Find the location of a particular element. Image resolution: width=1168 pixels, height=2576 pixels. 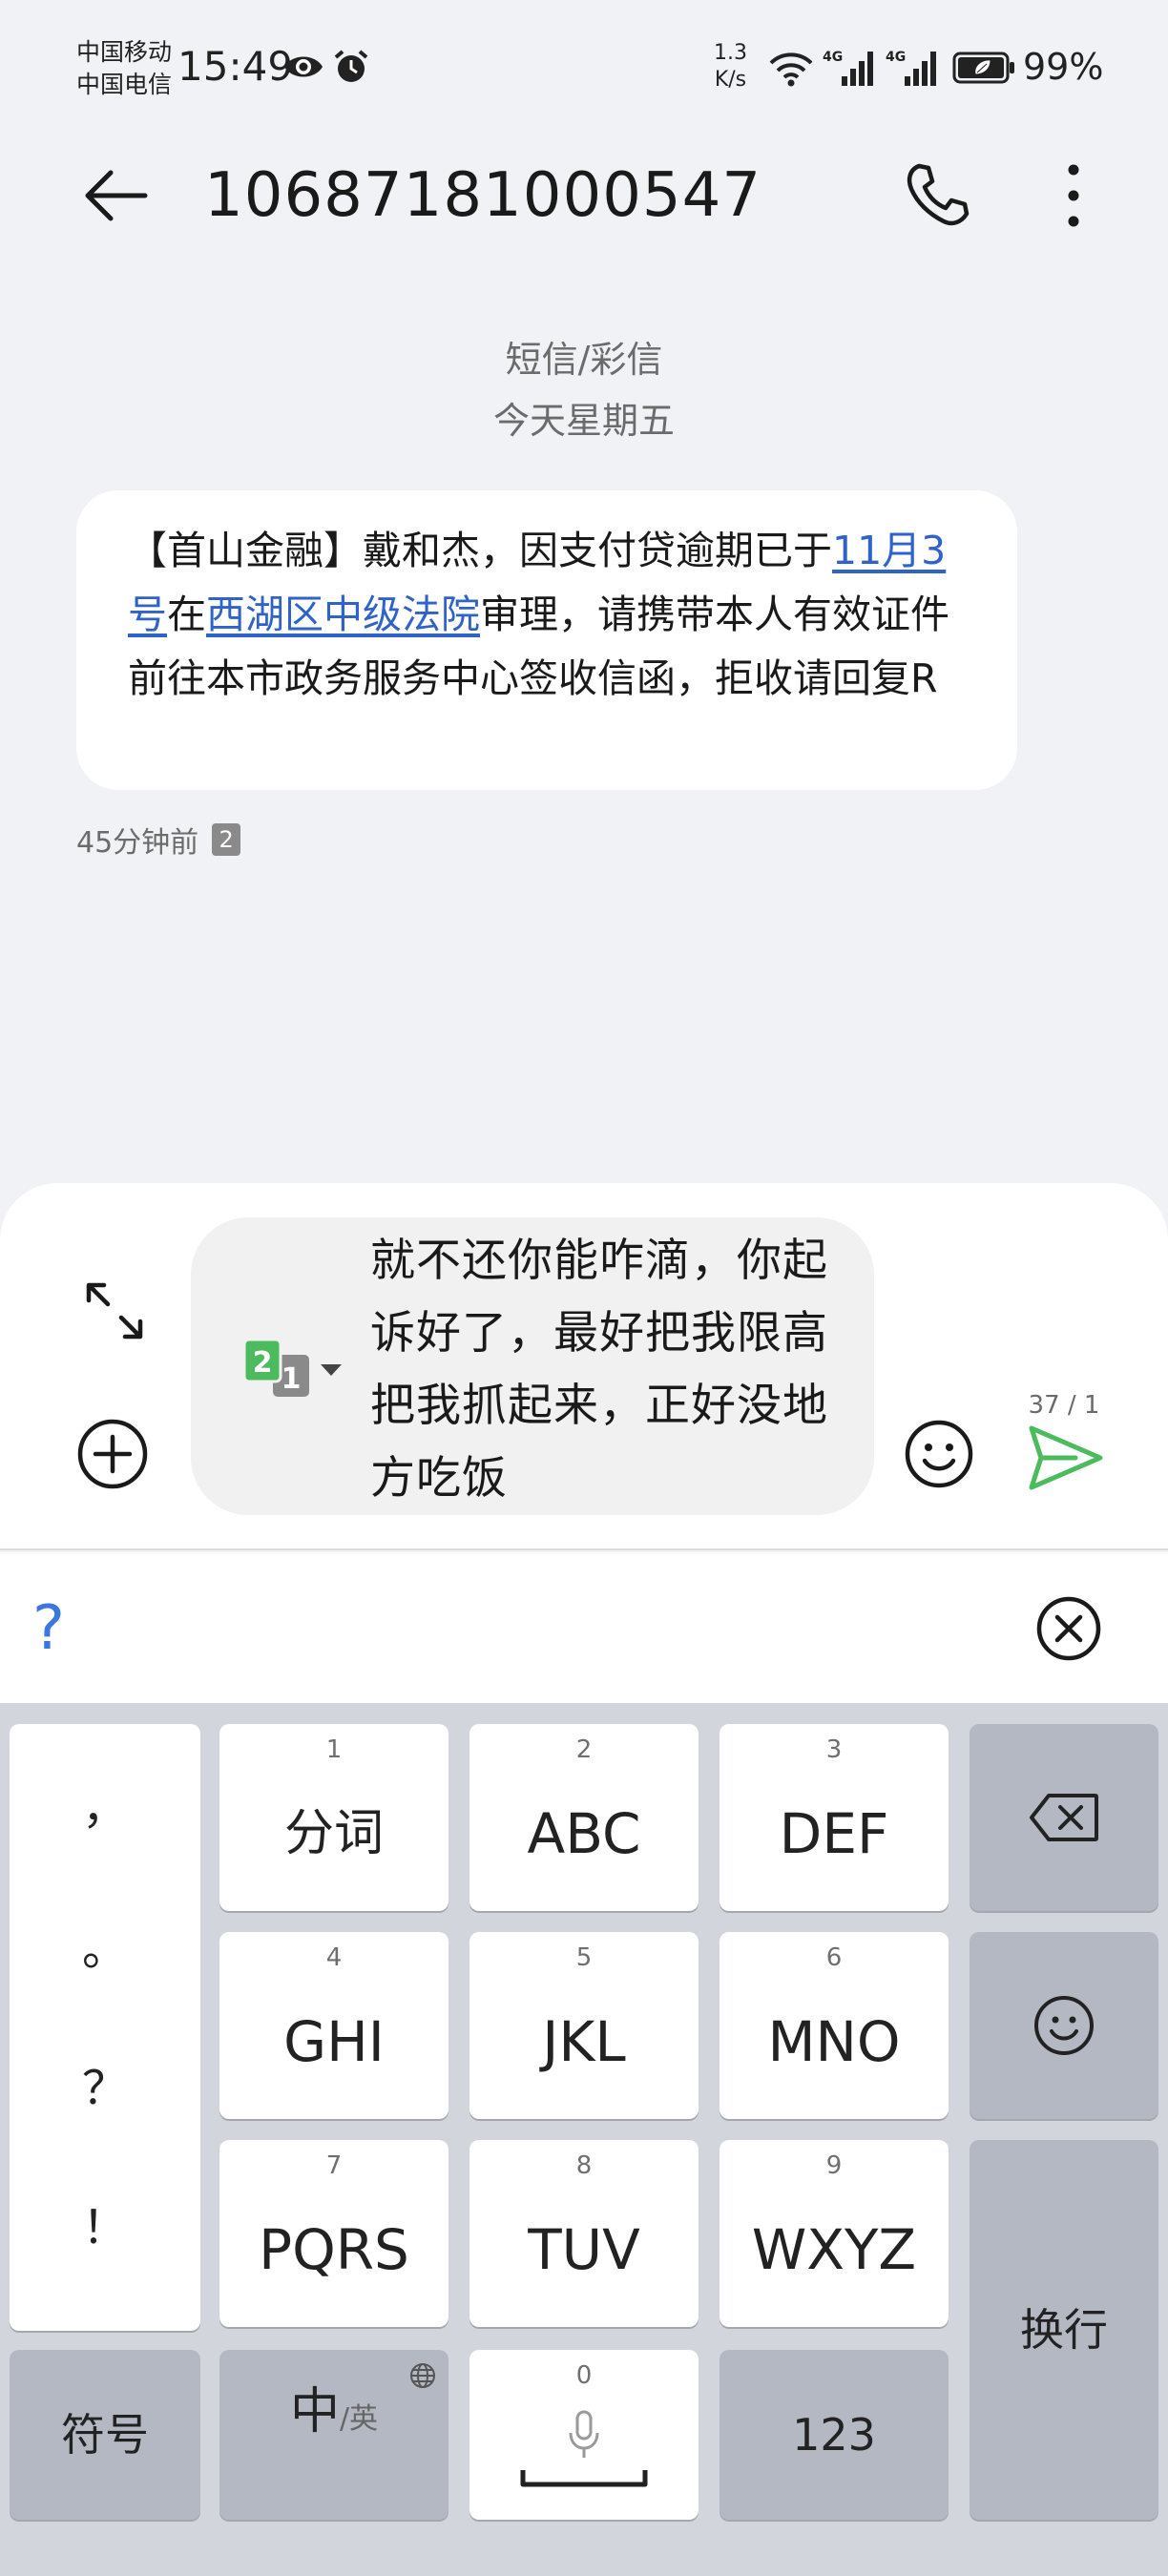

numbers-key: 123 is located at coordinates (834, 2435).